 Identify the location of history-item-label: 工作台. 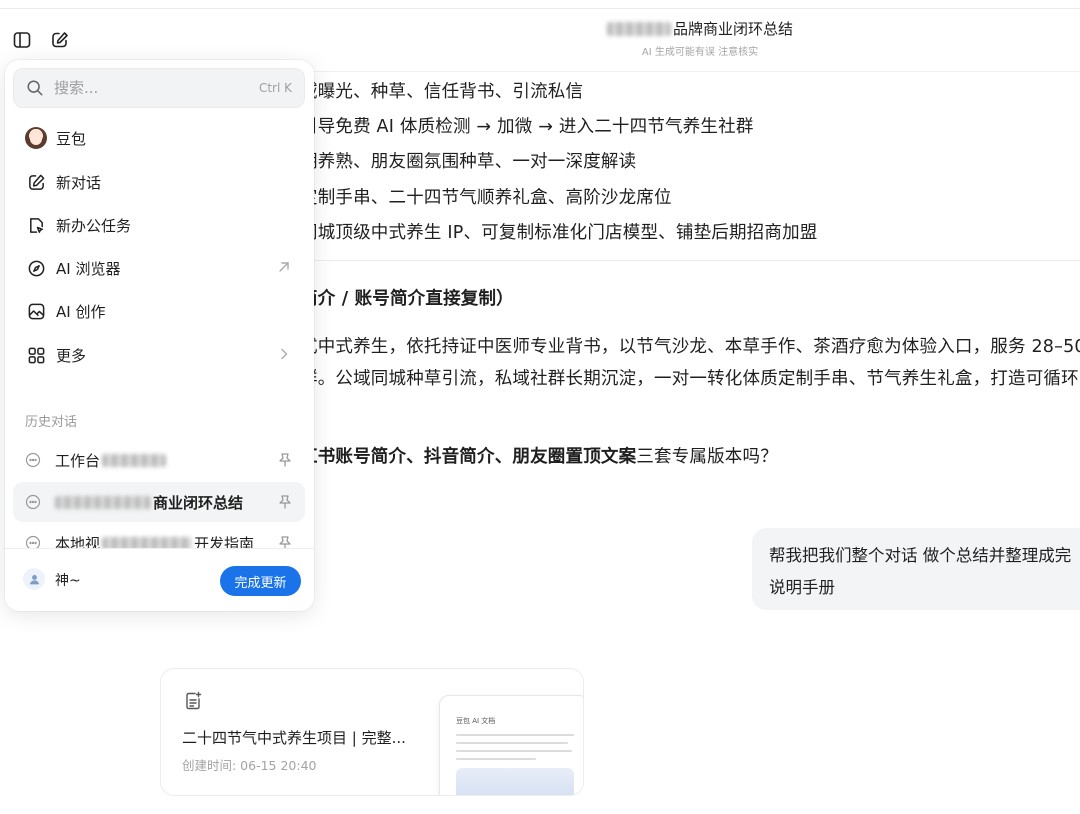
(111, 460).